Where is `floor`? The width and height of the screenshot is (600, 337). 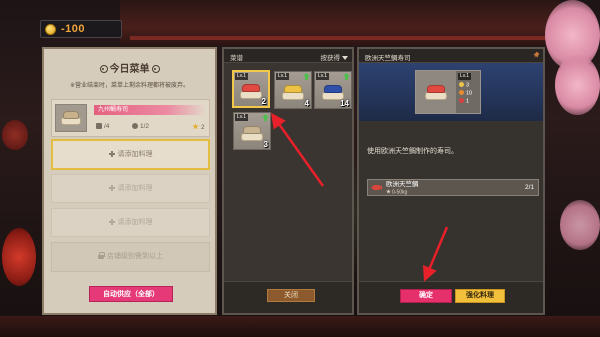 floor is located at coordinates (300, 326).